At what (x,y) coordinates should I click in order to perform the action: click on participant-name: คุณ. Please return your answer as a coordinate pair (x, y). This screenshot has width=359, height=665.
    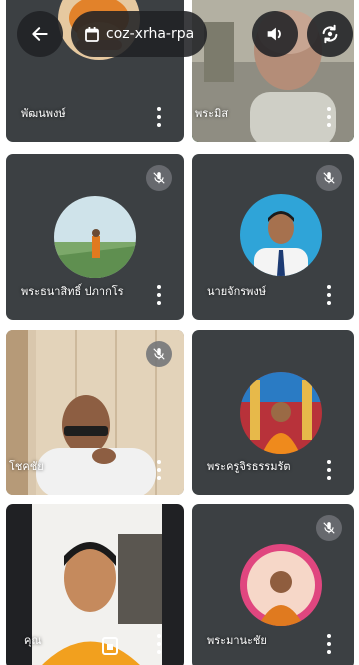
    Looking at the image, I should click on (33, 640).